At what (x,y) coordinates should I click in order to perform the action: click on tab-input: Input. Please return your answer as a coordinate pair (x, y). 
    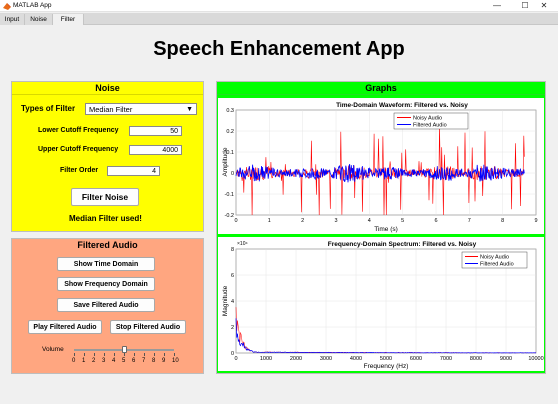
    Looking at the image, I should click on (12, 19).